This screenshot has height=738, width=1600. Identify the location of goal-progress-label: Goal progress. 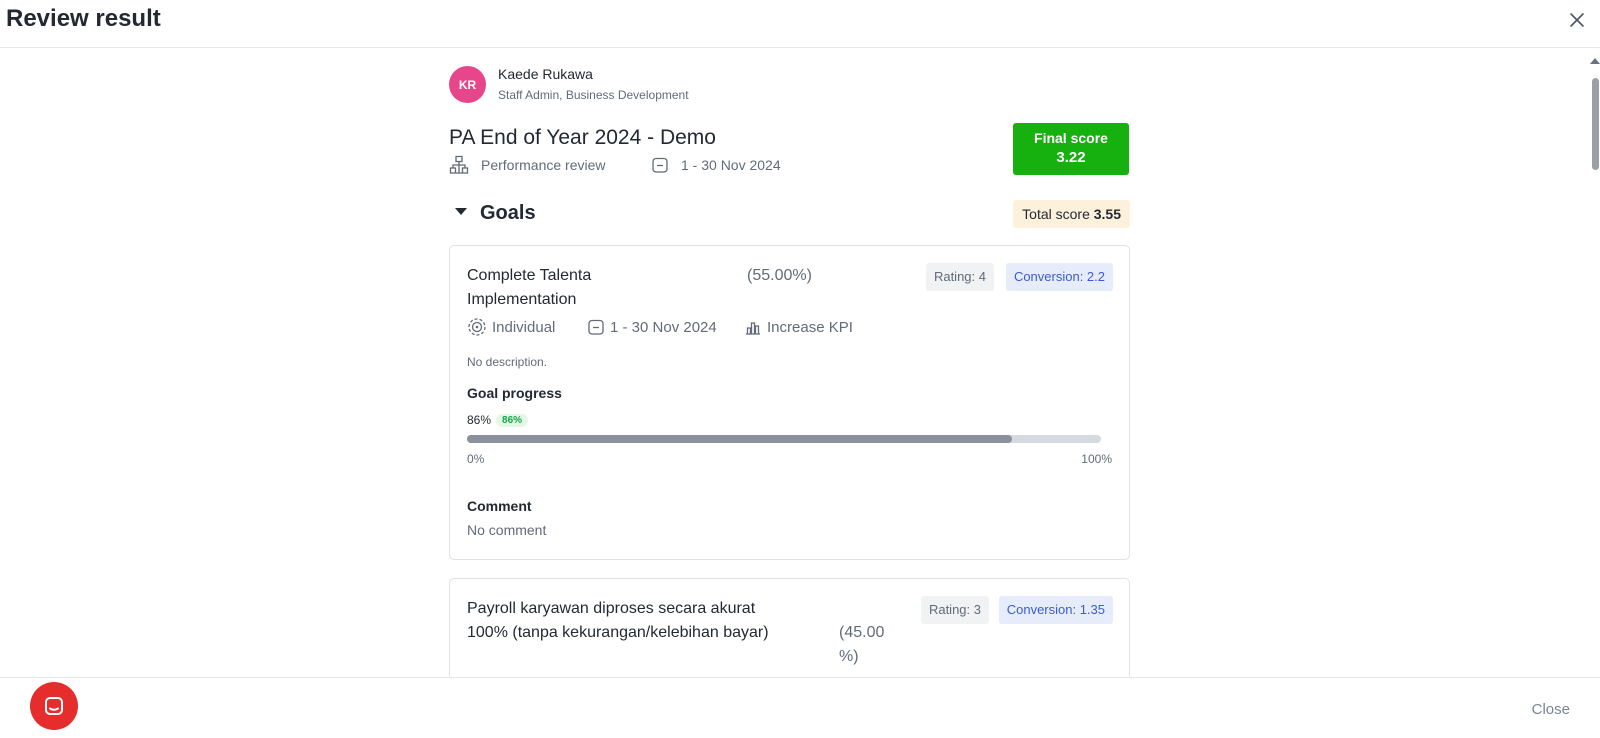
(514, 393).